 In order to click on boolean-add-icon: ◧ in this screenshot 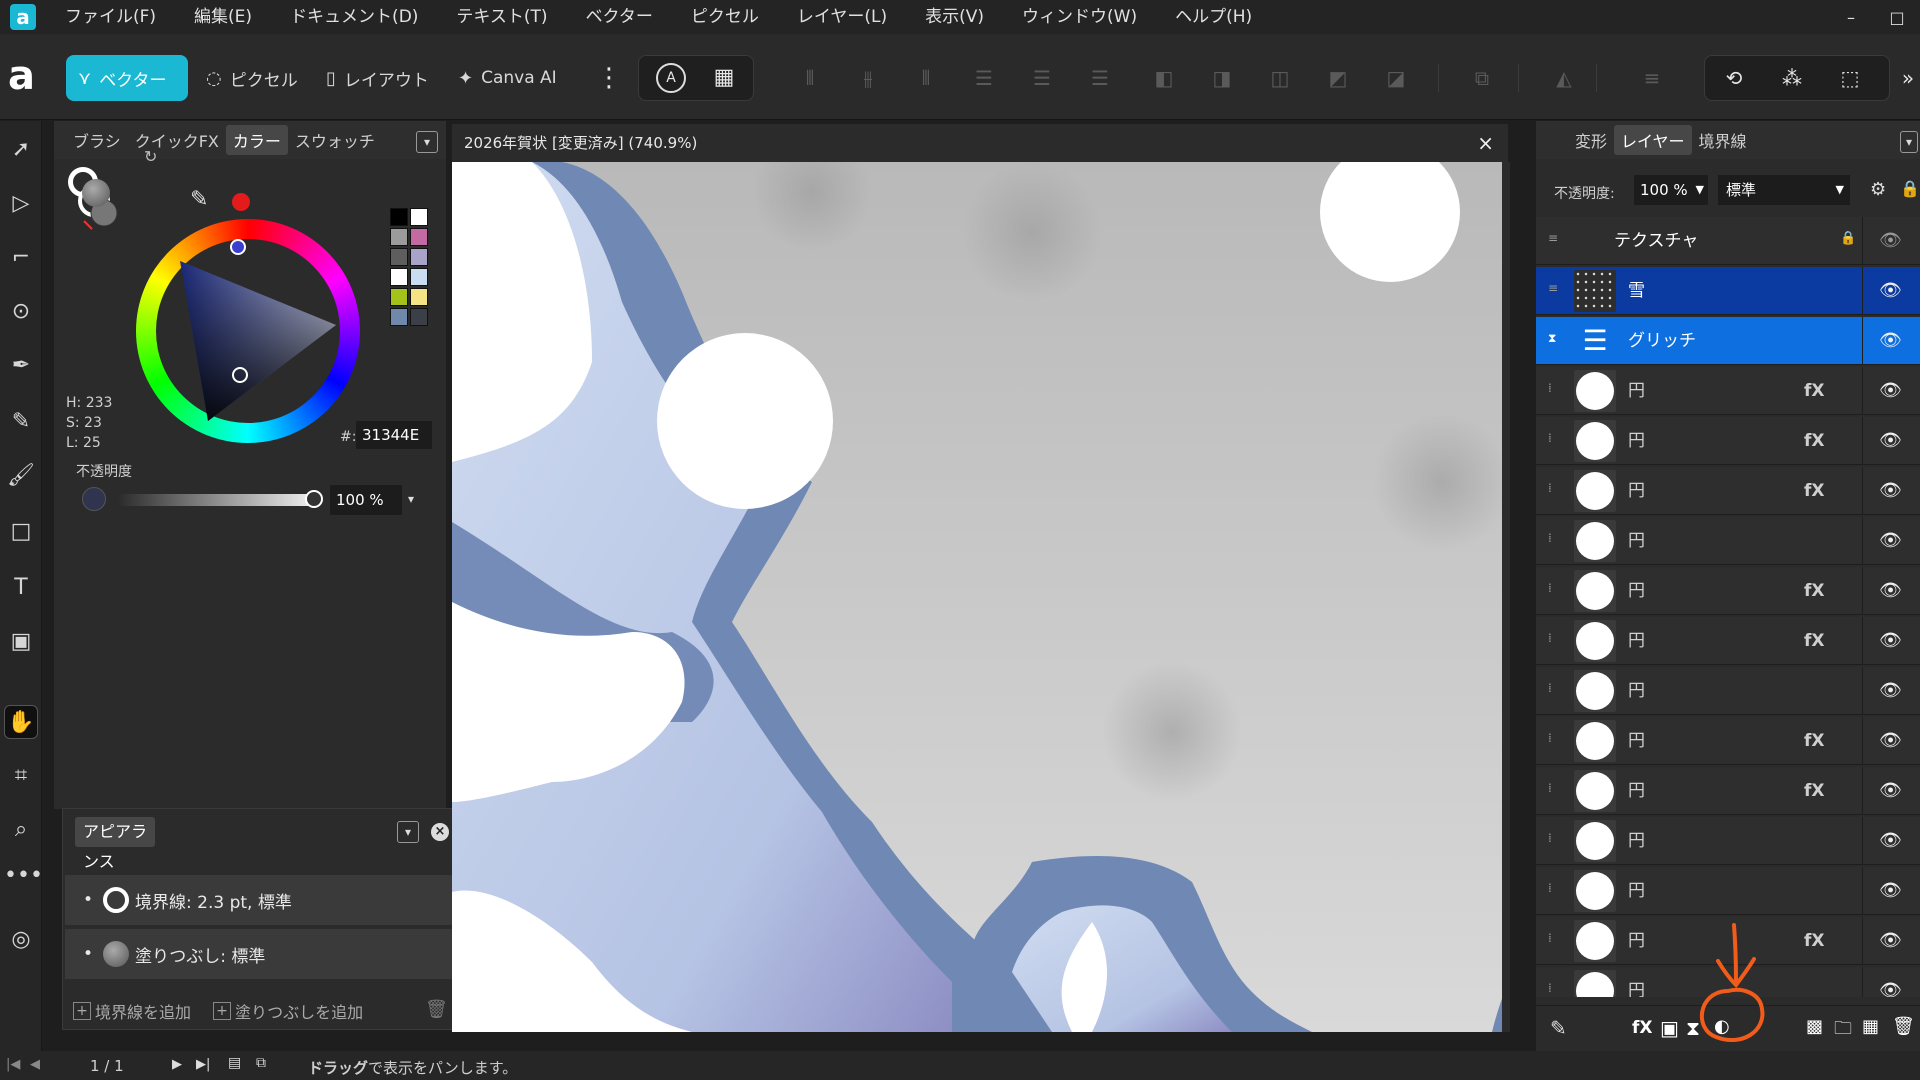, I will do `click(1164, 78)`.